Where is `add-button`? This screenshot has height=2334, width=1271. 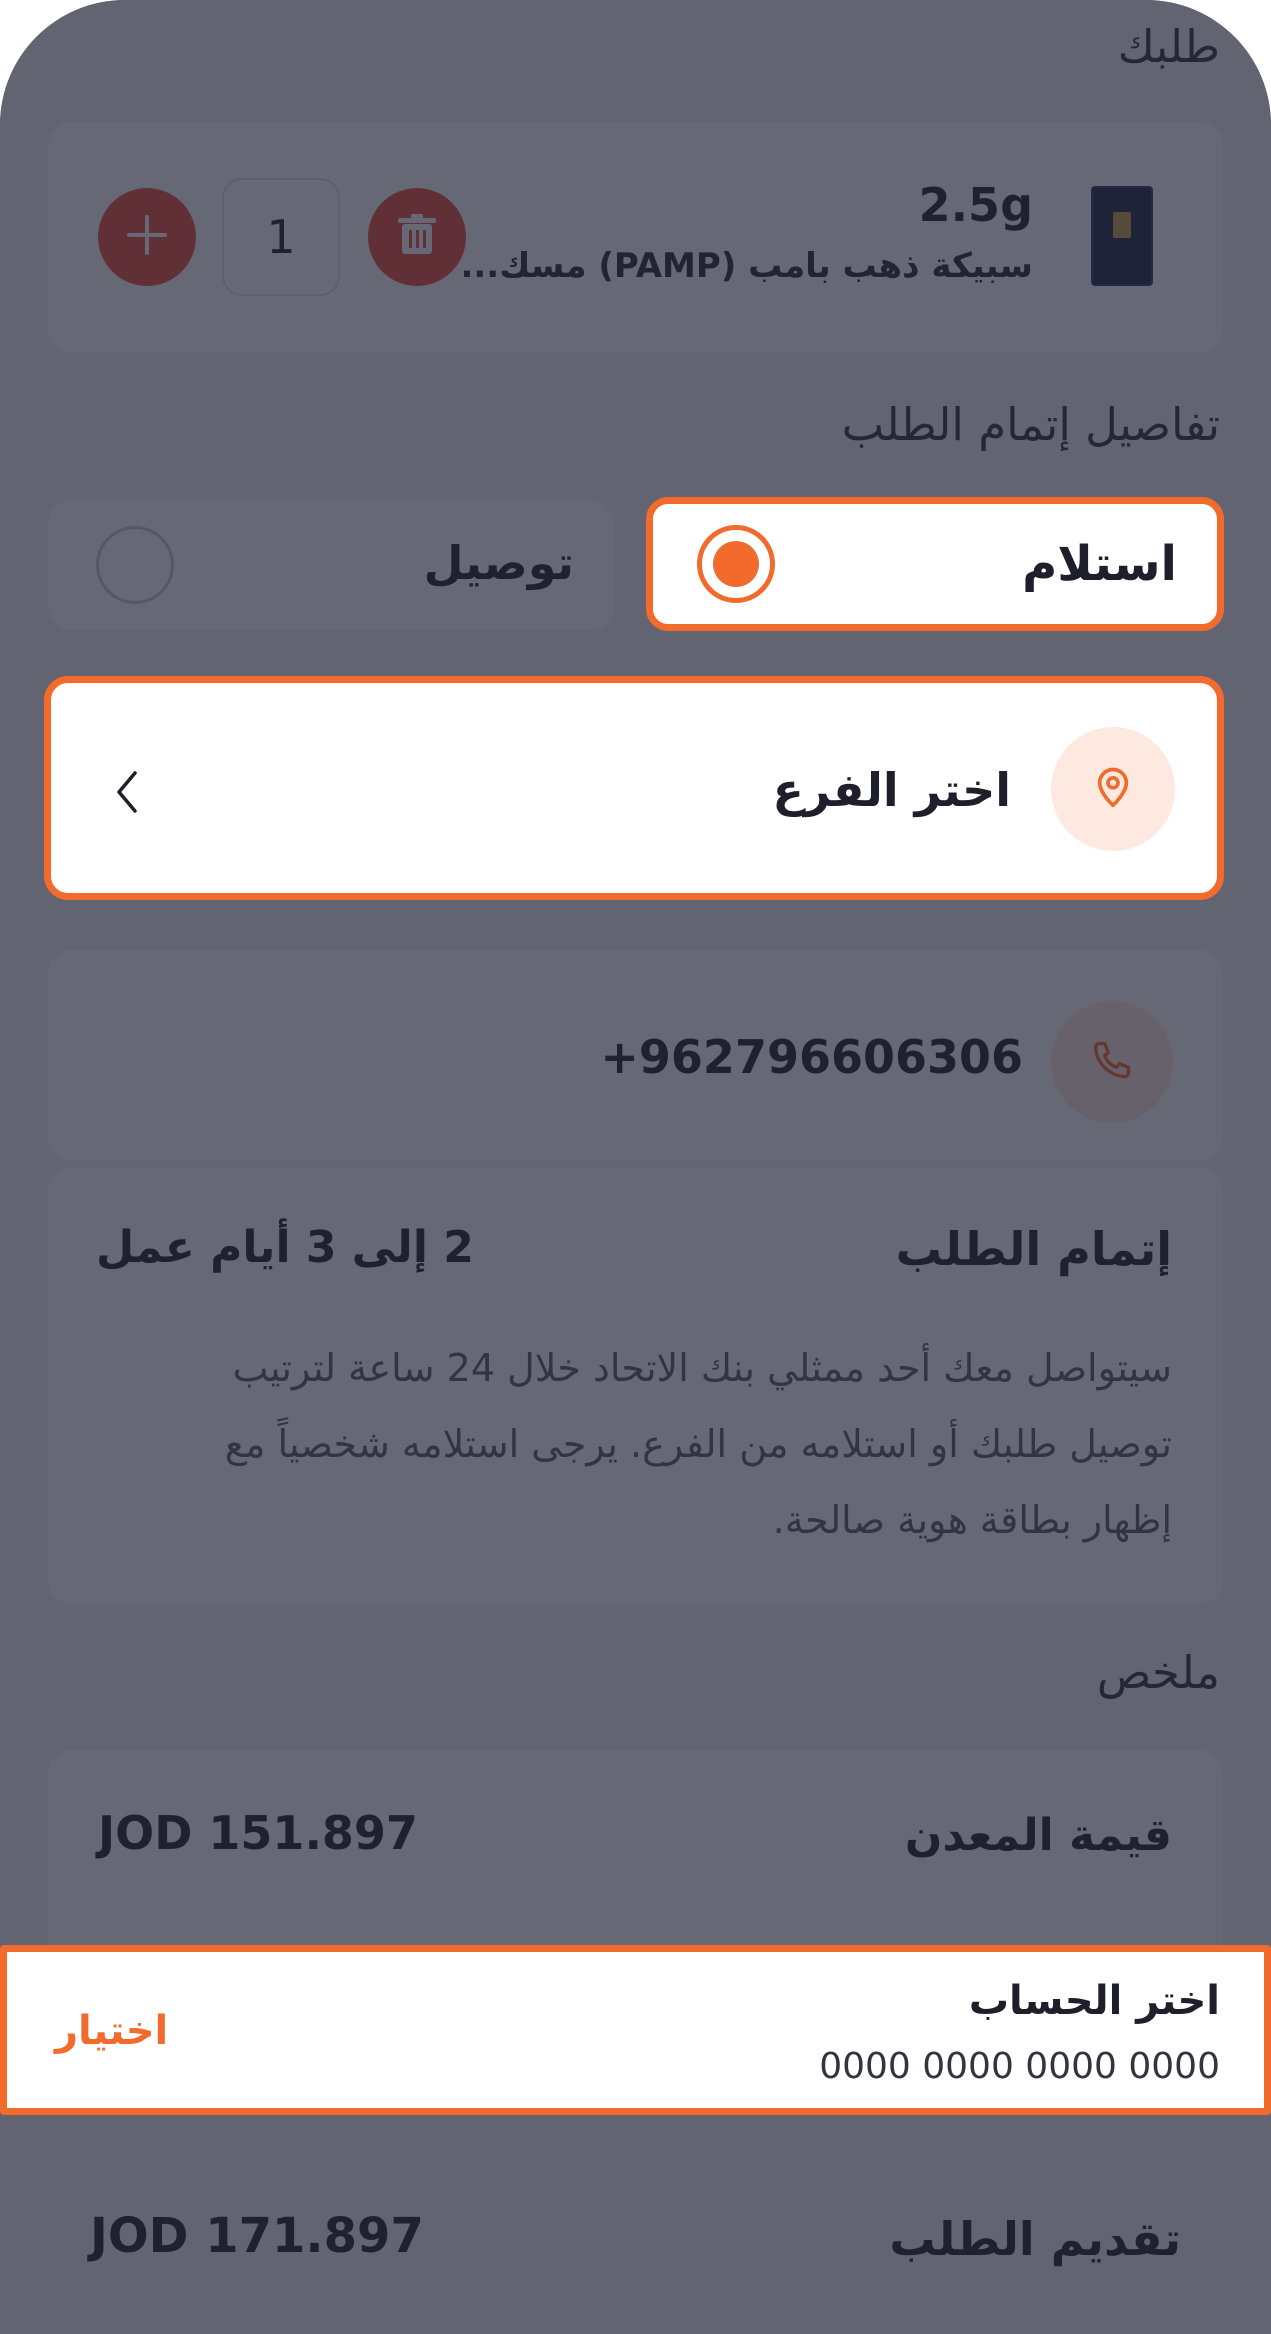 add-button is located at coordinates (147, 237).